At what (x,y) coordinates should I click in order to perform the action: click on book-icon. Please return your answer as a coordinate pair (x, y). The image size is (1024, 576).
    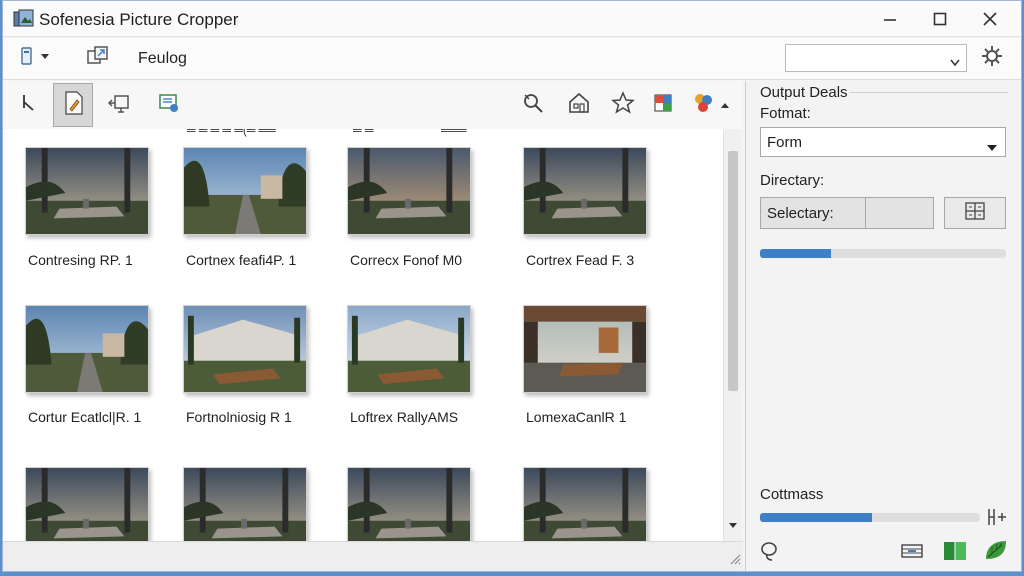
    Looking at the image, I should click on (955, 551).